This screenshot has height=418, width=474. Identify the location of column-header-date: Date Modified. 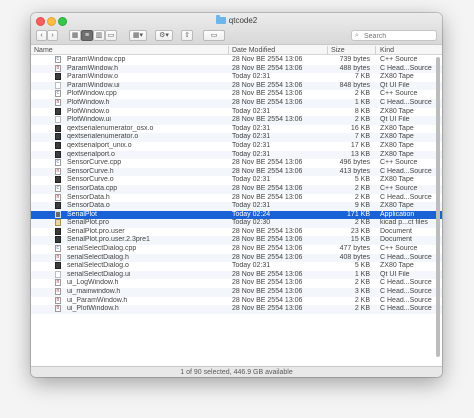
(253, 50).